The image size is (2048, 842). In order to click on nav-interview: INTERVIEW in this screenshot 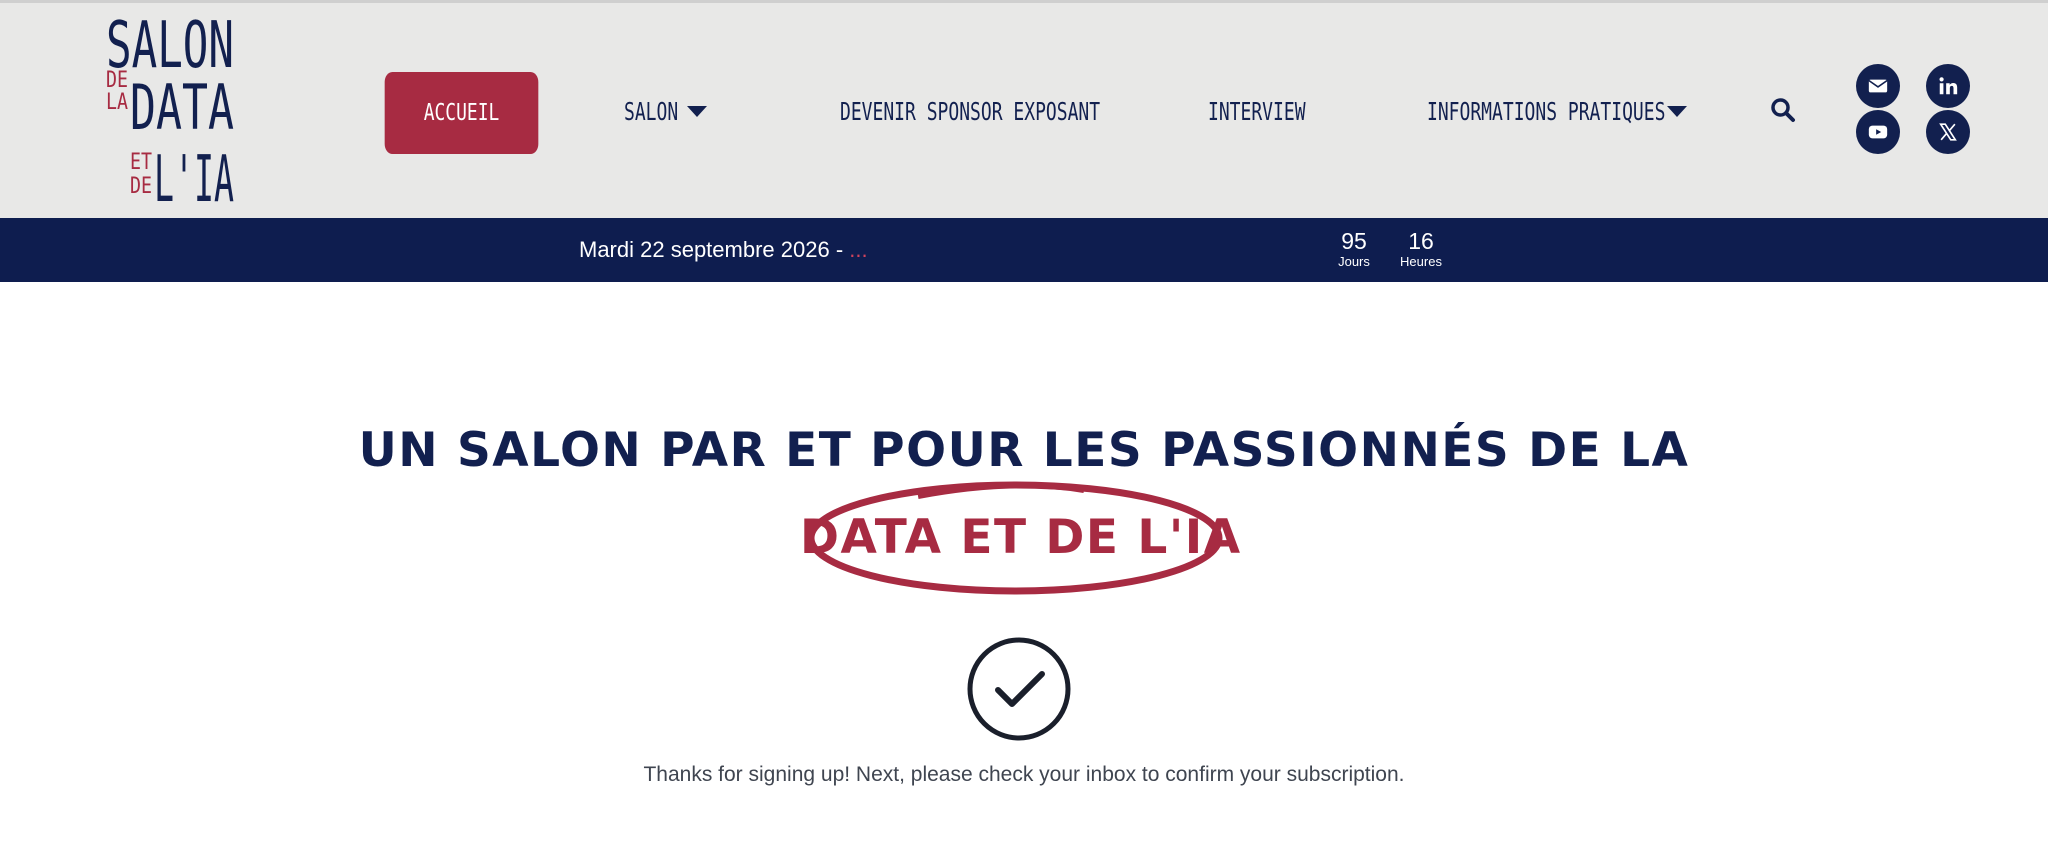, I will do `click(1275, 111)`.